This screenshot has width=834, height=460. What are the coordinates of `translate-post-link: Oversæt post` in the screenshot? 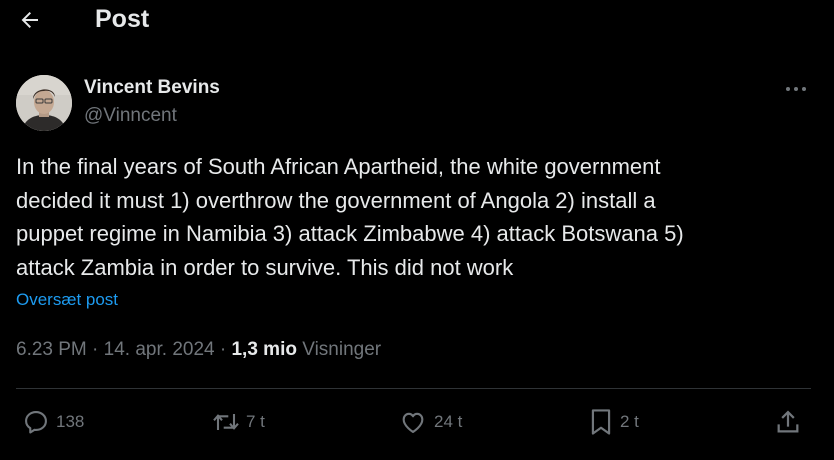 It's located at (67, 300).